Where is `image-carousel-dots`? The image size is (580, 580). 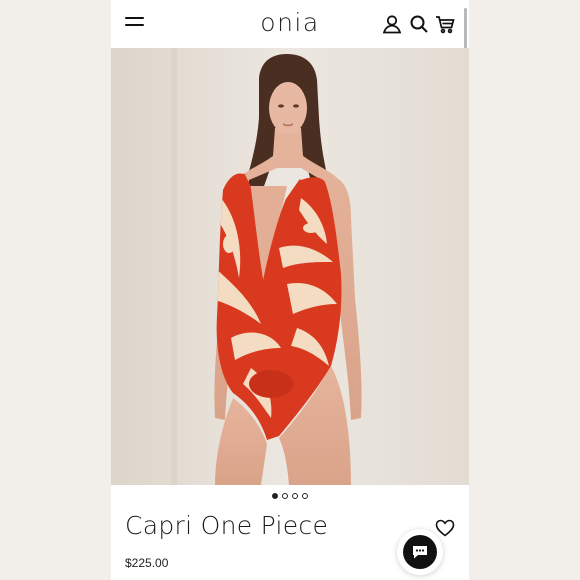 image-carousel-dots is located at coordinates (290, 498).